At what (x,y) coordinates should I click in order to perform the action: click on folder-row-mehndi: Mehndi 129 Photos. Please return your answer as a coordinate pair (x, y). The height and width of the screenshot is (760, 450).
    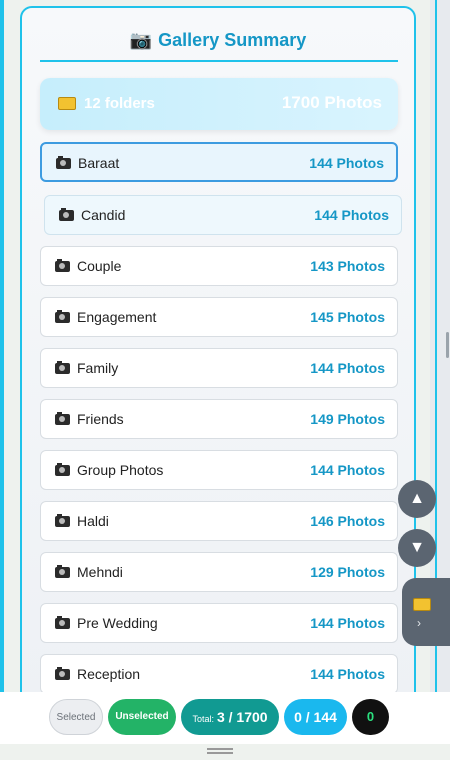
    Looking at the image, I should click on (219, 572).